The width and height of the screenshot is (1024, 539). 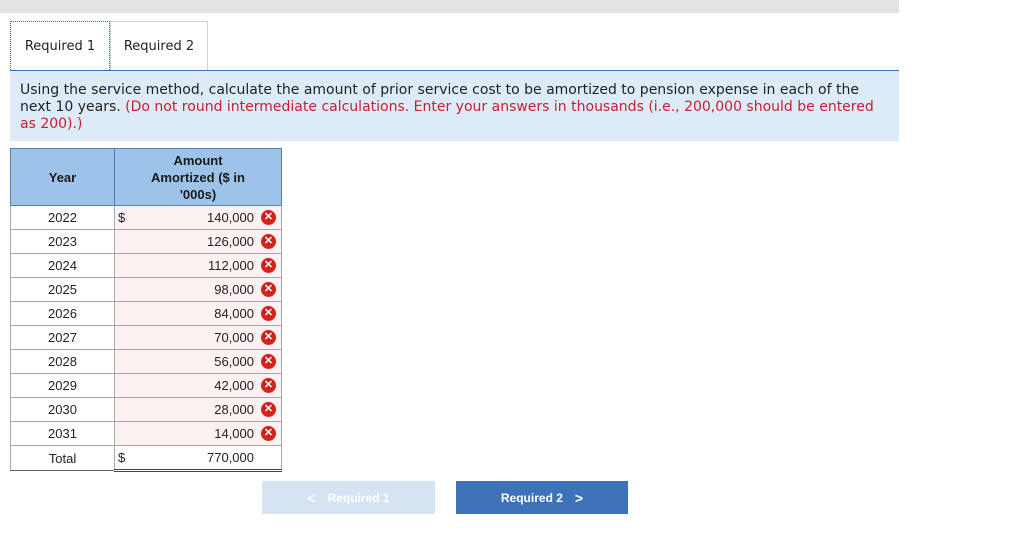 I want to click on tab-required-1: Required 1, so click(x=60, y=45).